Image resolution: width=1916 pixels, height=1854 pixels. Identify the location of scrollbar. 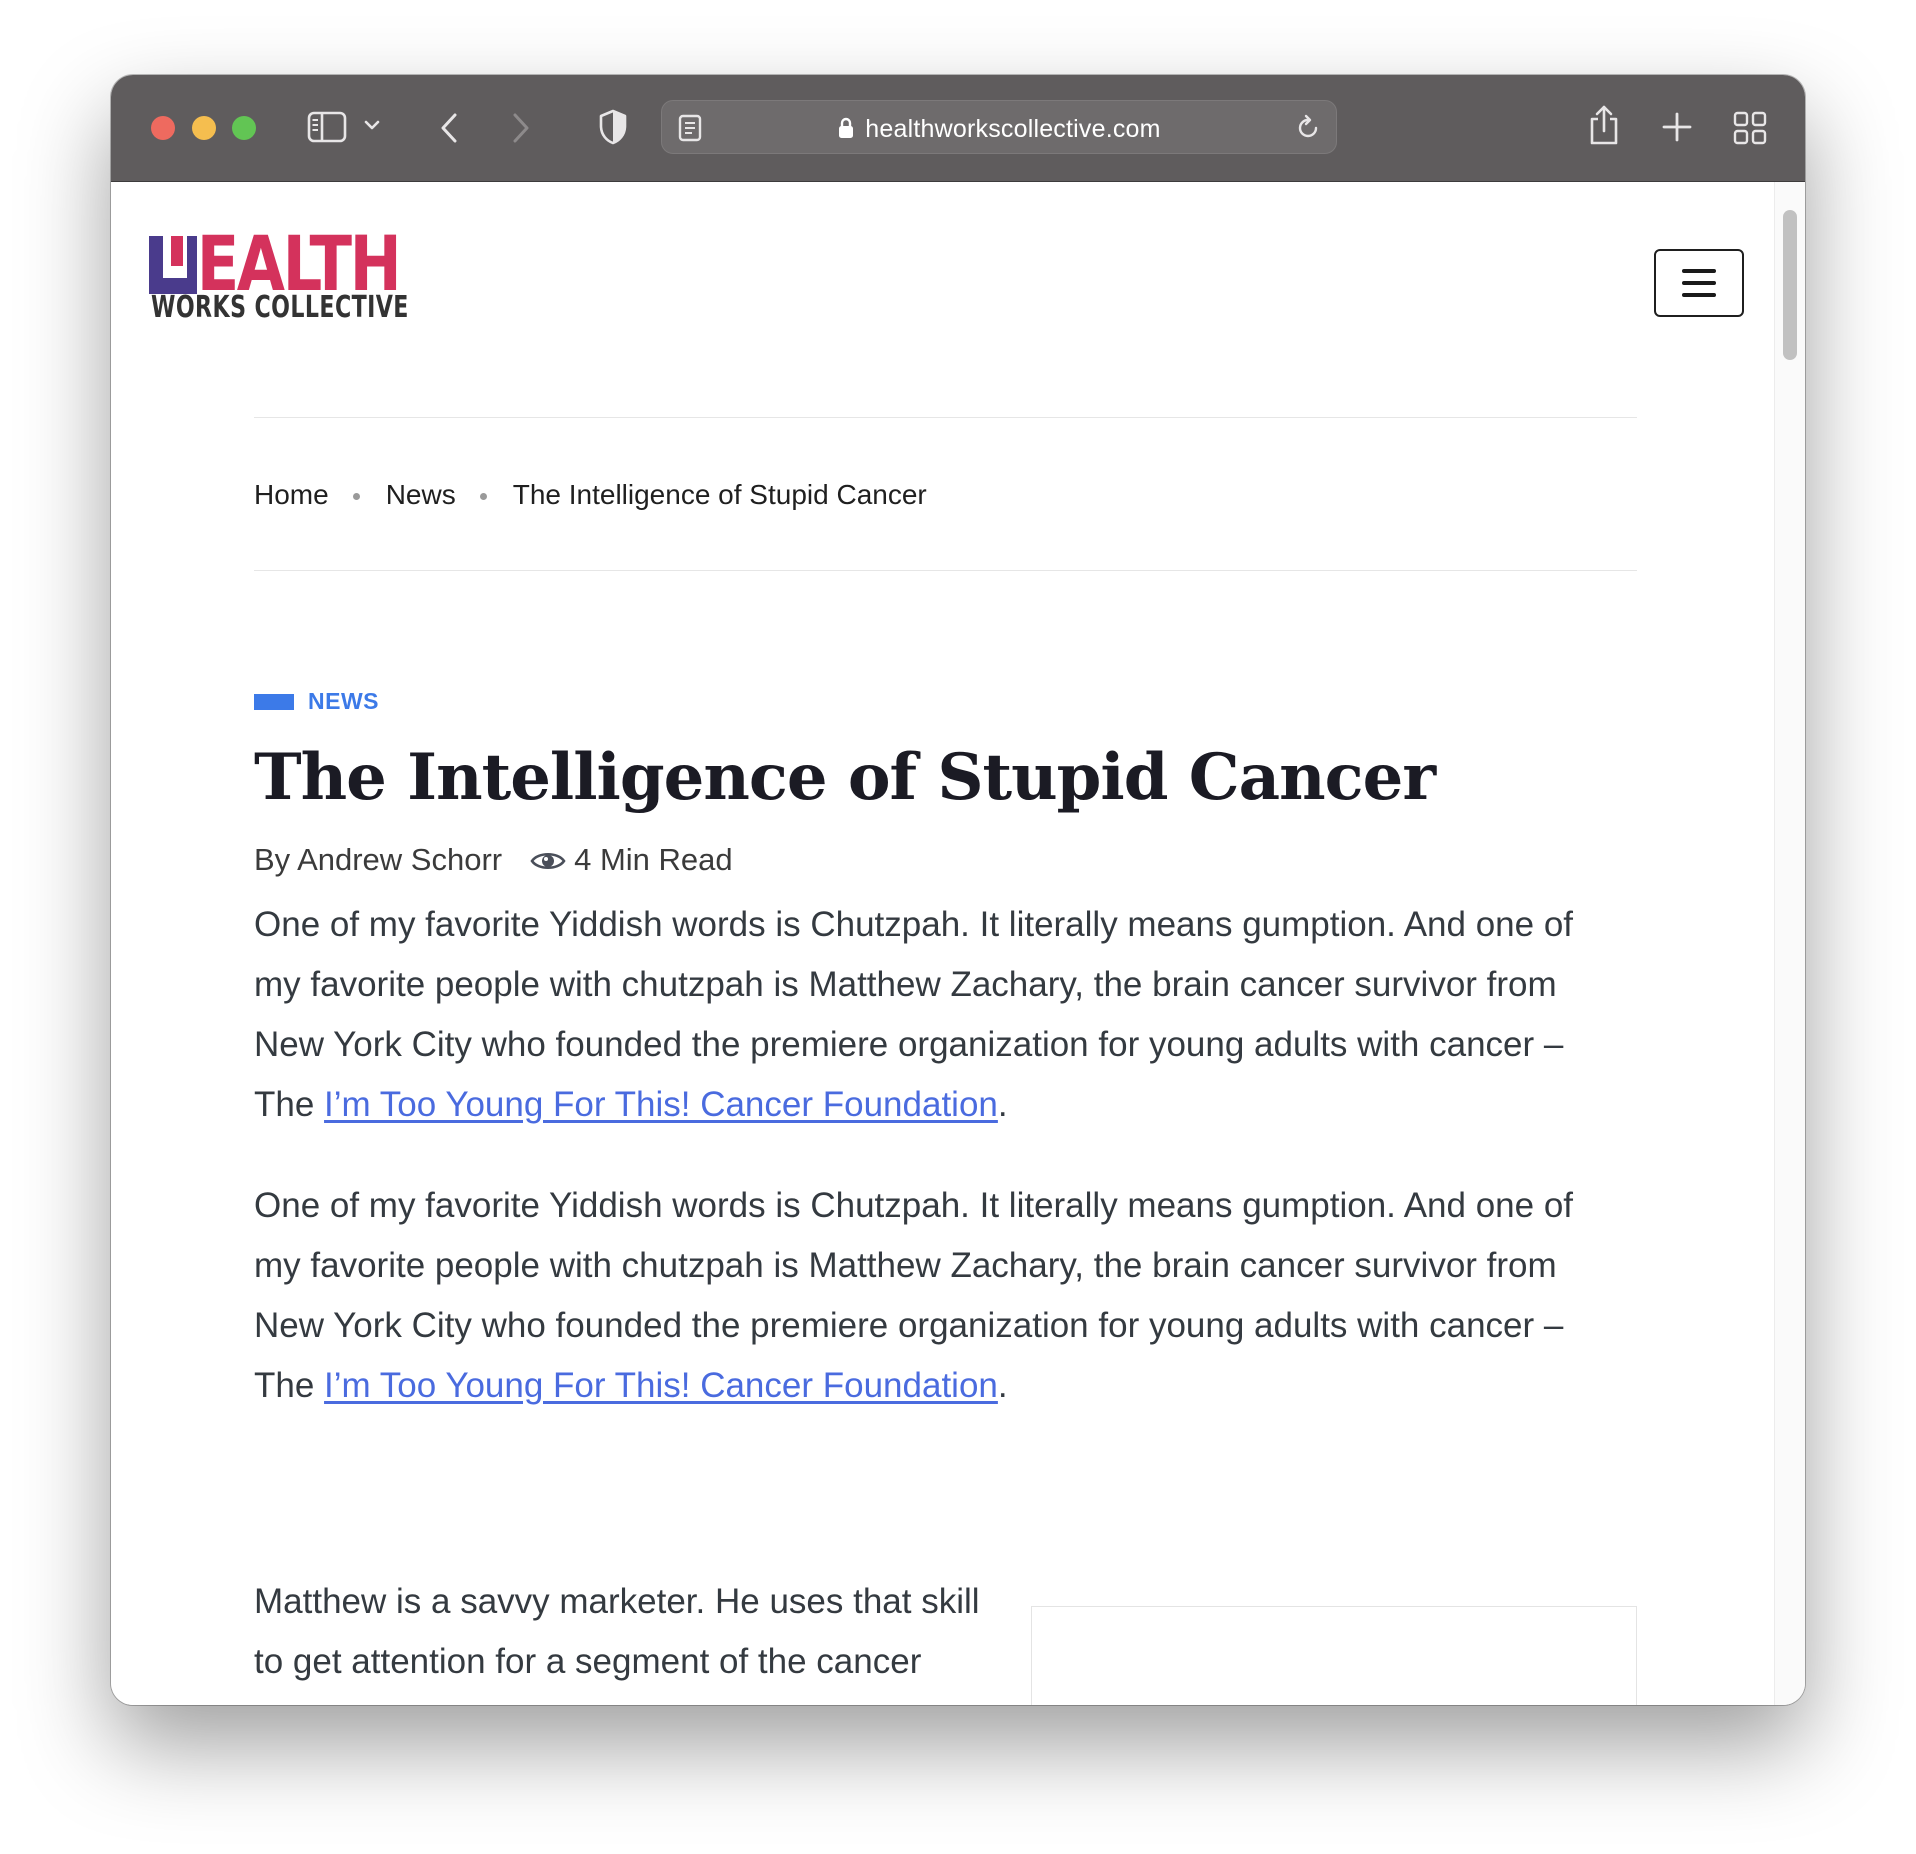
(1789, 943).